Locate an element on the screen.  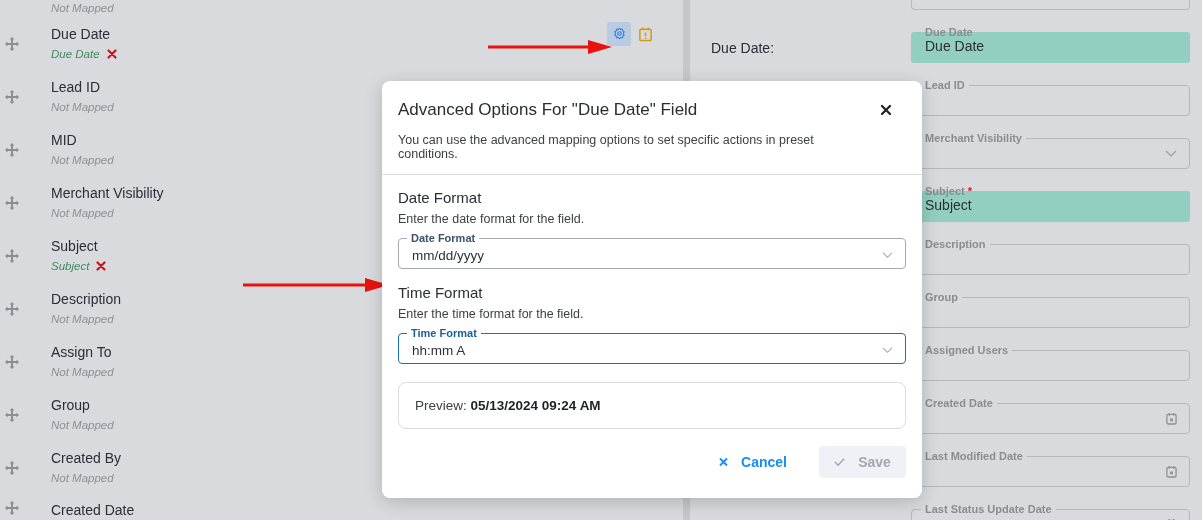
field-value: Subject is located at coordinates (949, 205).